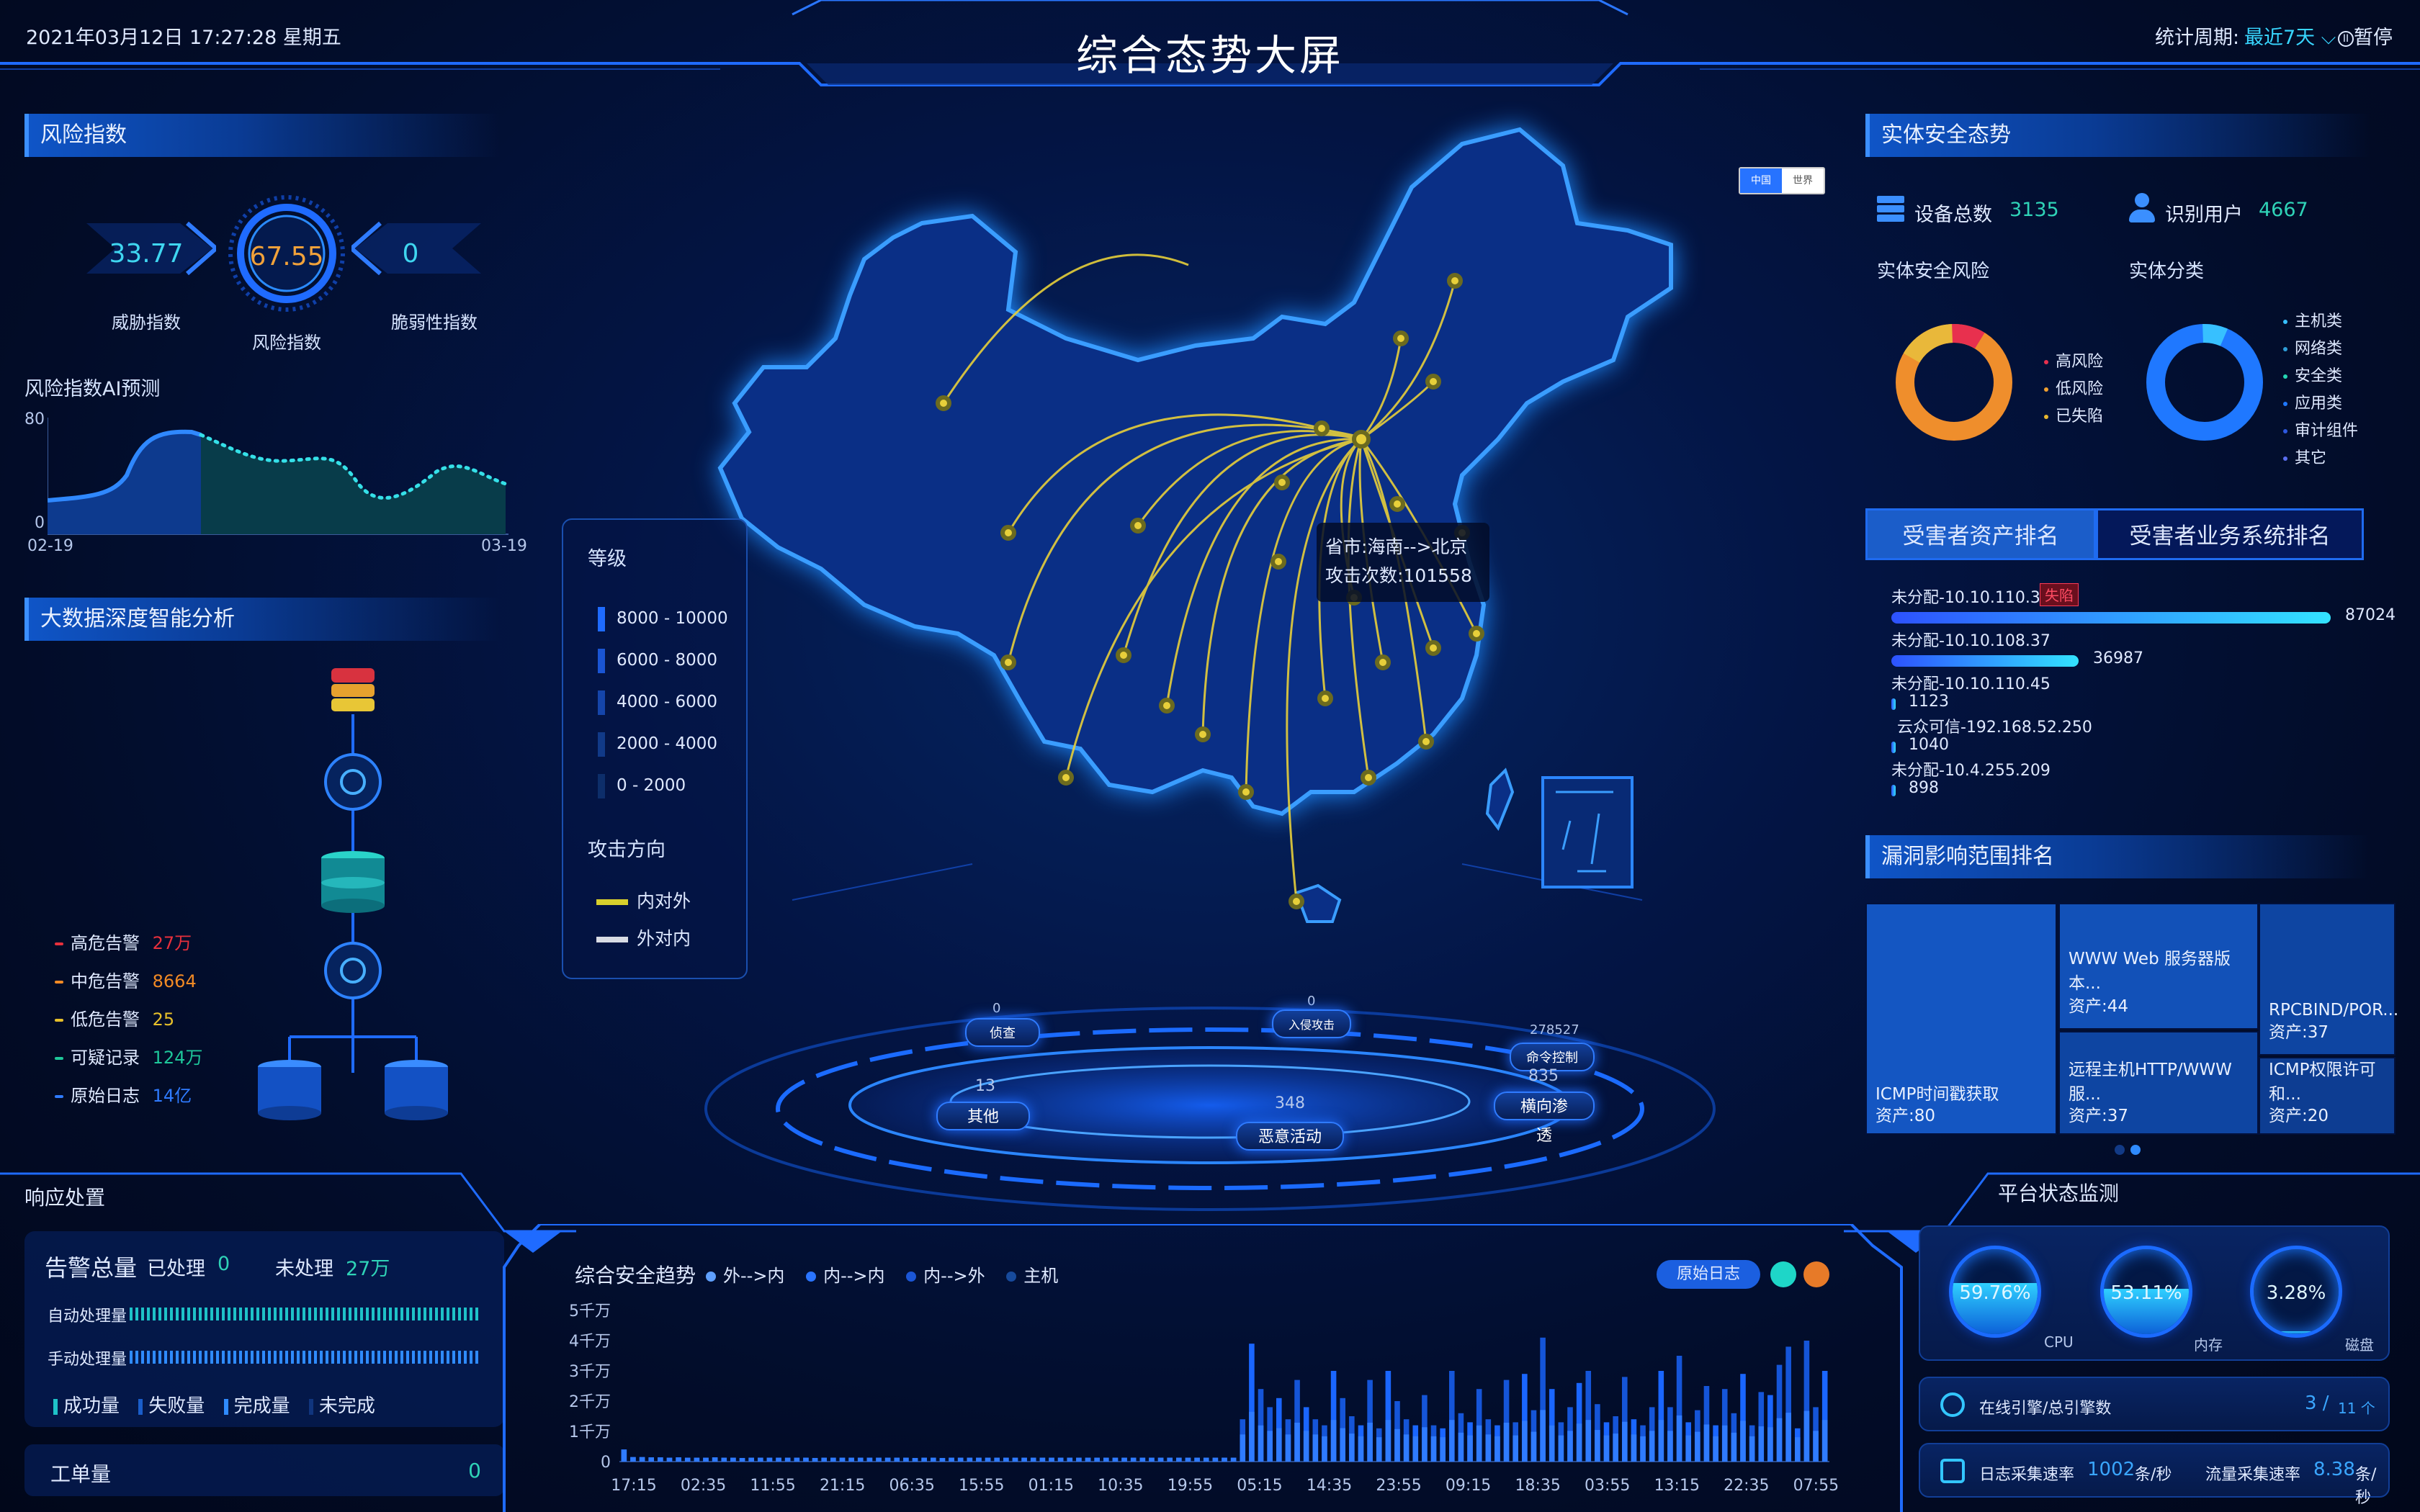 The image size is (2420, 1512). Describe the element at coordinates (264, 1470) in the screenshot. I see `work-order-card: 工单量 0` at that location.